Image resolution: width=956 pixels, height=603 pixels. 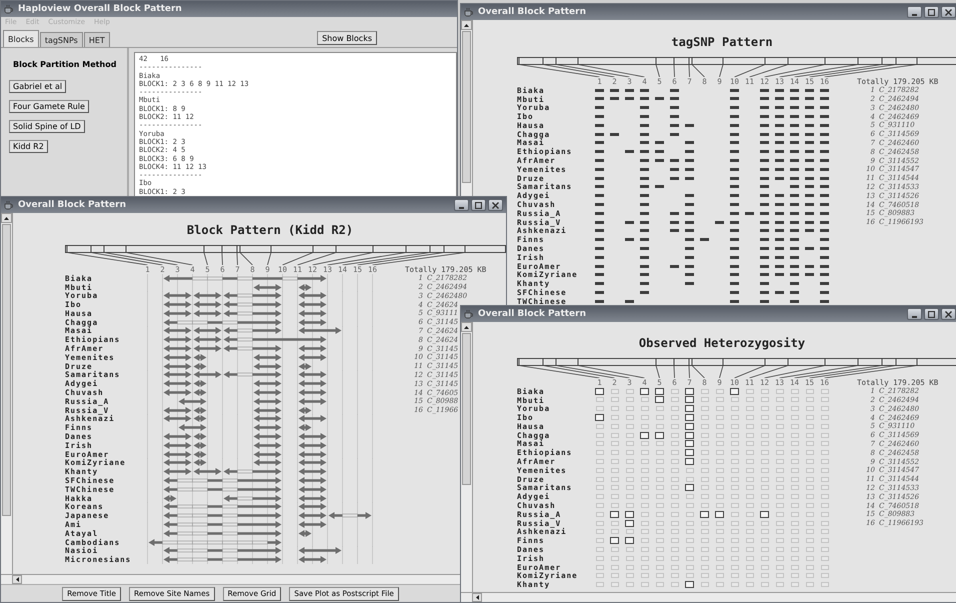 What do you see at coordinates (722, 343) in the screenshot?
I see `chart-title: Observed Heterozygosity` at bounding box center [722, 343].